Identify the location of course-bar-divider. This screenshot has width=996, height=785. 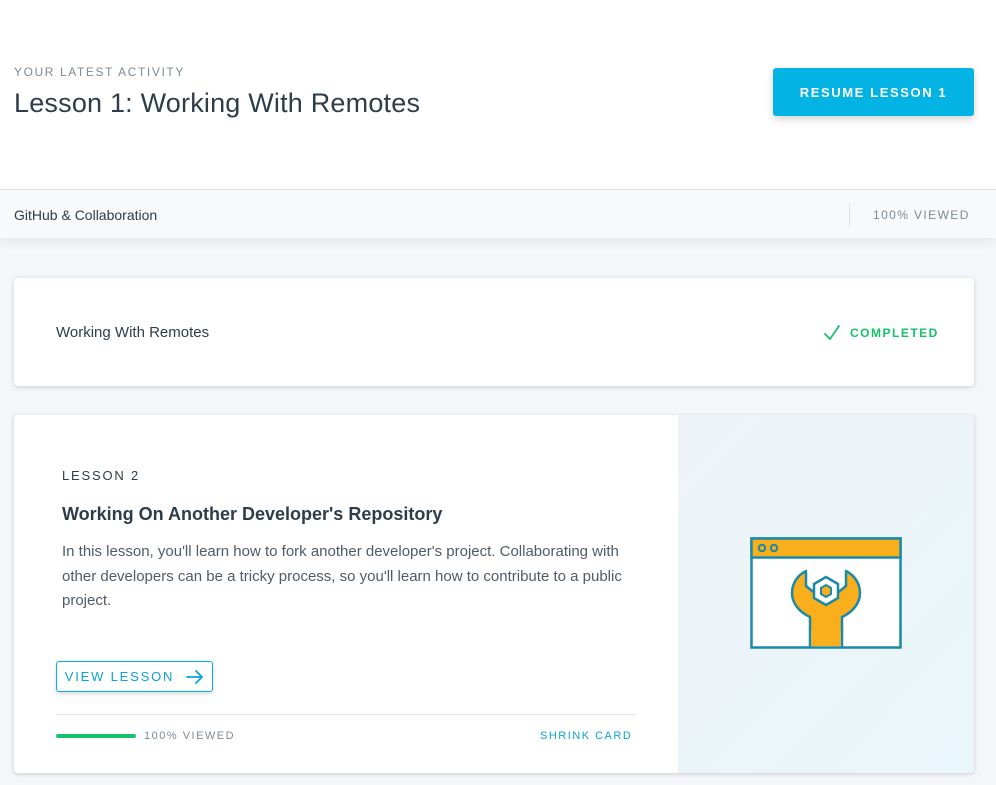
(849, 214).